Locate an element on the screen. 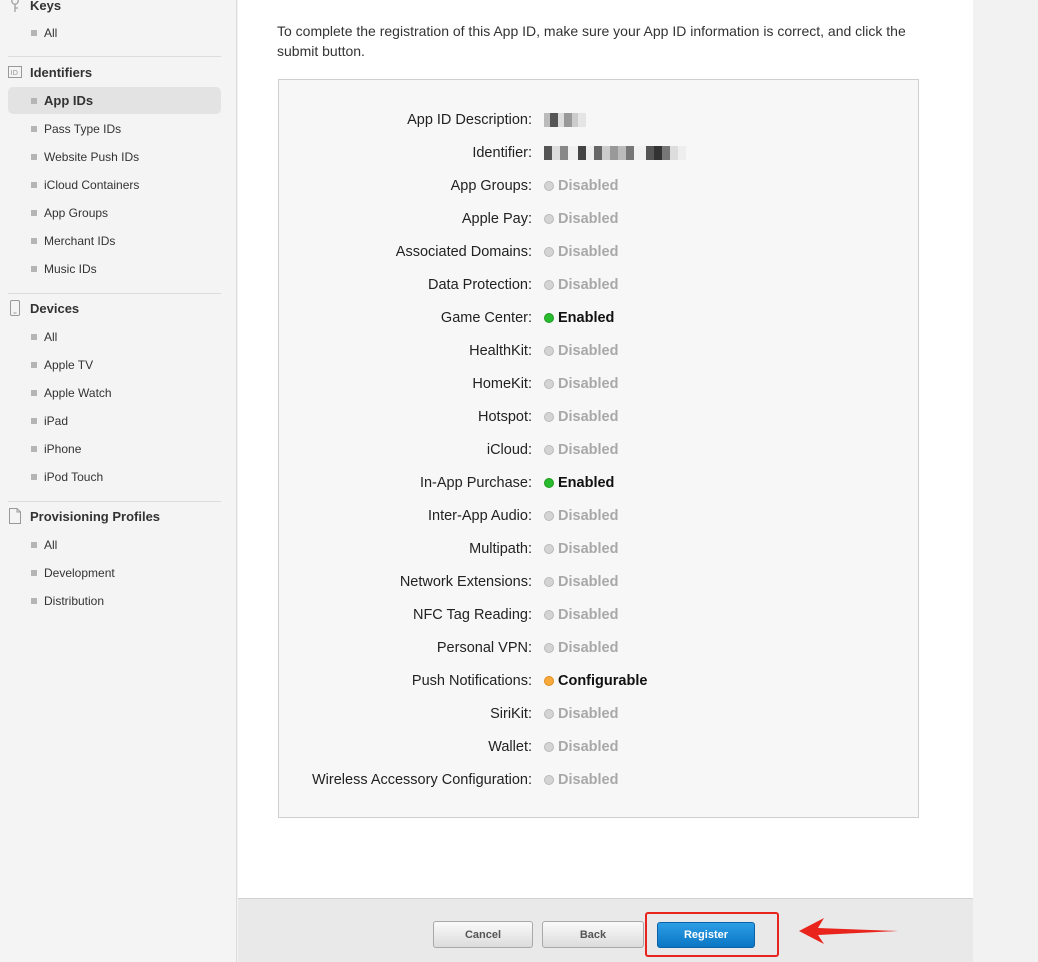 The width and height of the screenshot is (1038, 962). sidebar-item-merchant-ids: Merchant IDs is located at coordinates (114, 240).